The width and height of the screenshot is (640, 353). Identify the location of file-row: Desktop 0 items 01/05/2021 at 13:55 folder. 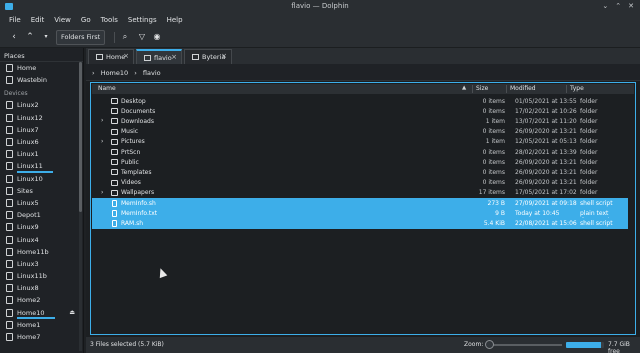
(360, 101).